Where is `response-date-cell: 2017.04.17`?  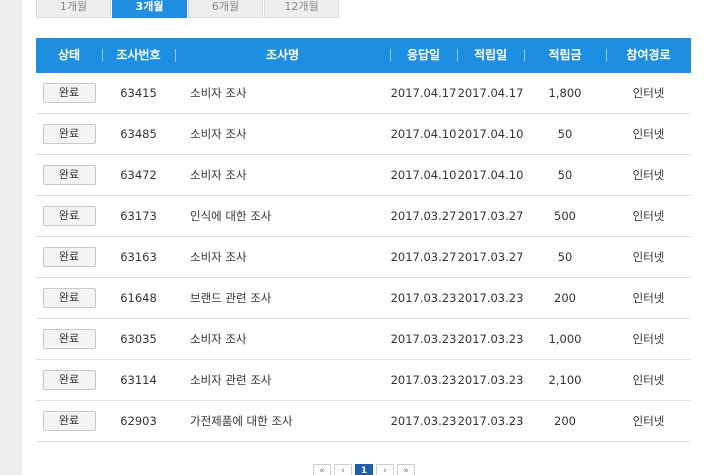 response-date-cell: 2017.04.17 is located at coordinates (423, 93).